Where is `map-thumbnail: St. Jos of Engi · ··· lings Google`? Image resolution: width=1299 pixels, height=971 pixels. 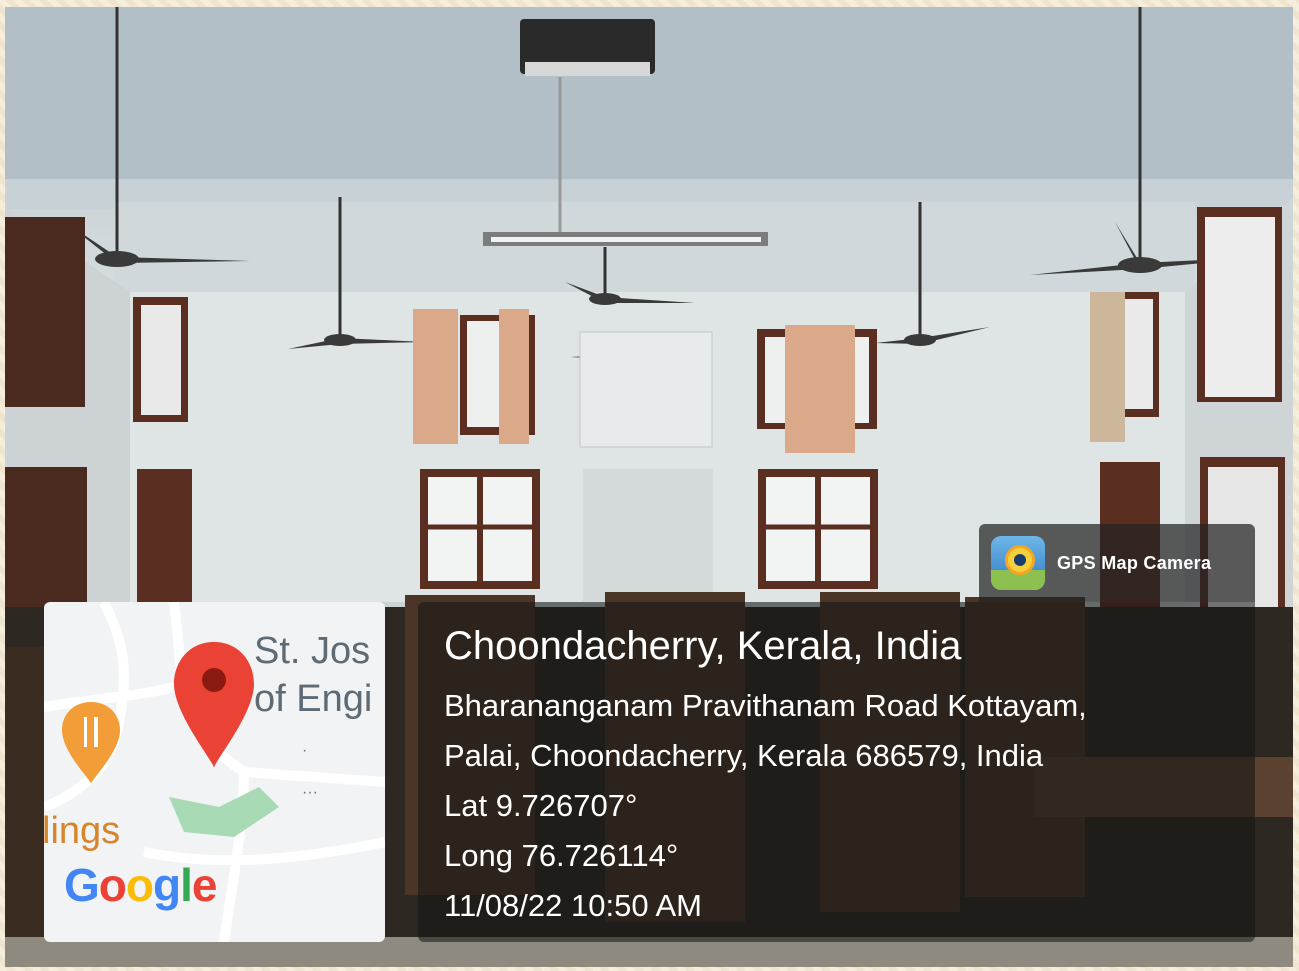
map-thumbnail: St. Jos of Engi · ··· lings Google is located at coordinates (214, 772).